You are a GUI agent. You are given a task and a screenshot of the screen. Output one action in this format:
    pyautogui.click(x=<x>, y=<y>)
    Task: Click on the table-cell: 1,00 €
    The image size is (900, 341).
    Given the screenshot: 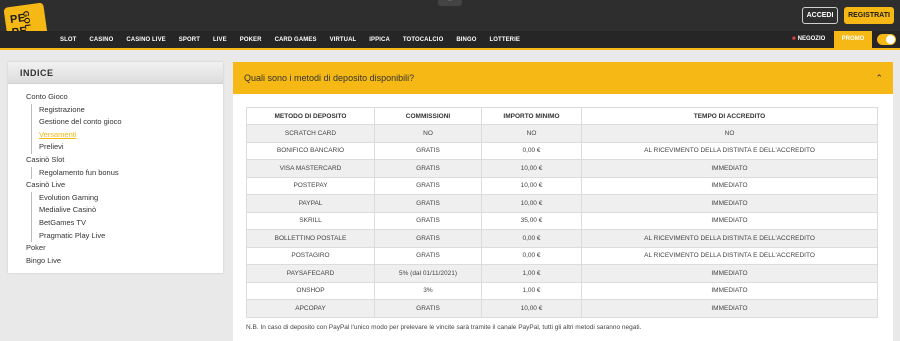 What is the action you would take?
    pyautogui.click(x=531, y=273)
    